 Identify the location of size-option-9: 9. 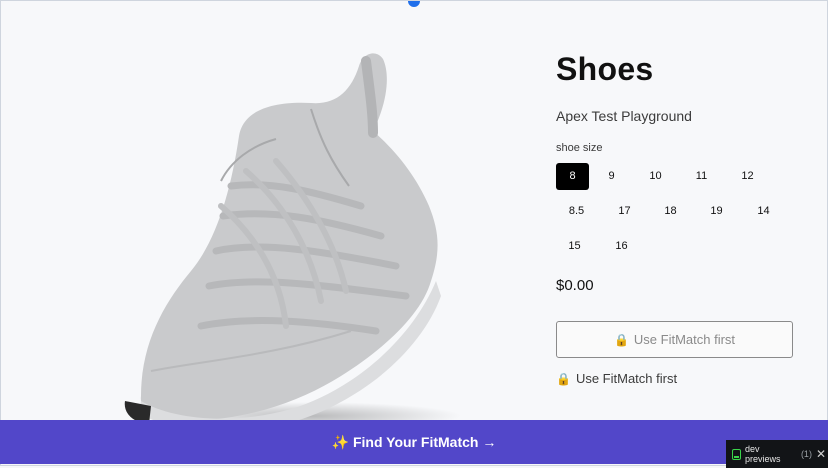
(611, 176).